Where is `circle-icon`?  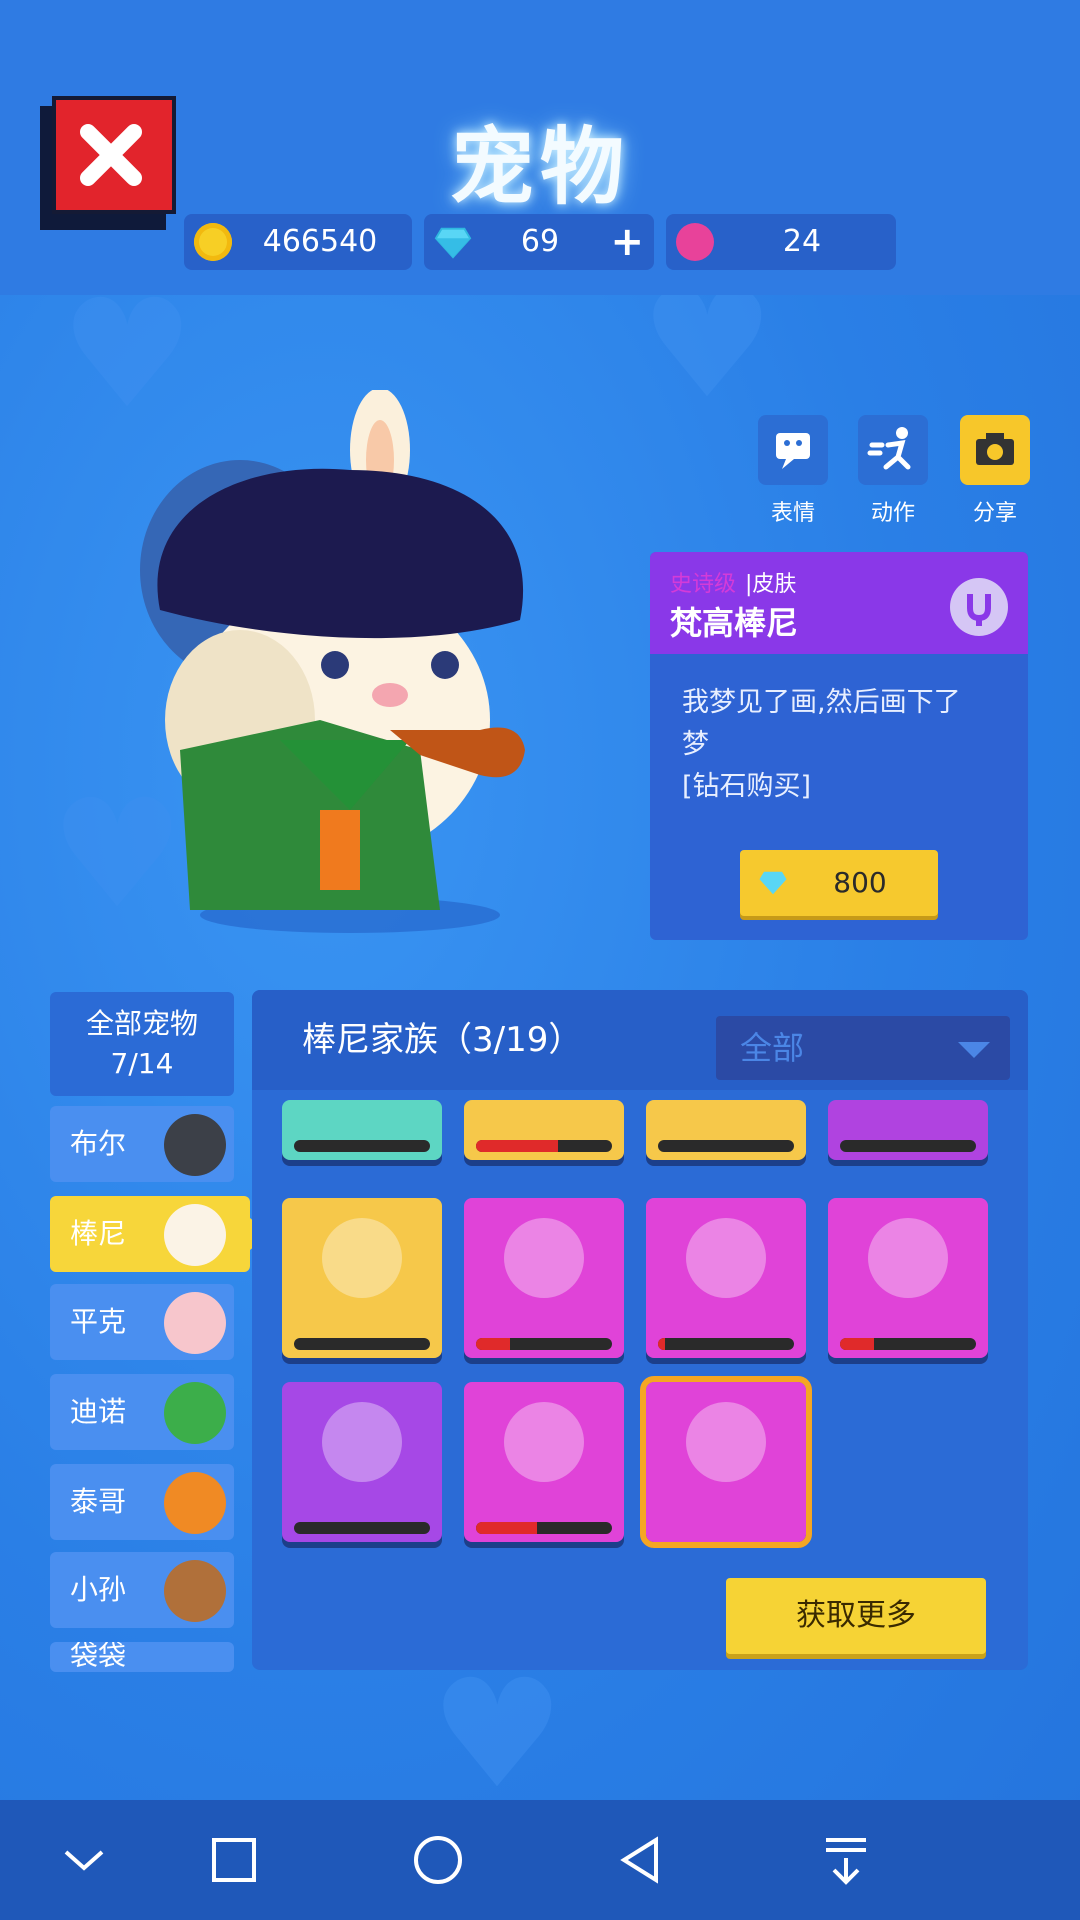 circle-icon is located at coordinates (438, 1860).